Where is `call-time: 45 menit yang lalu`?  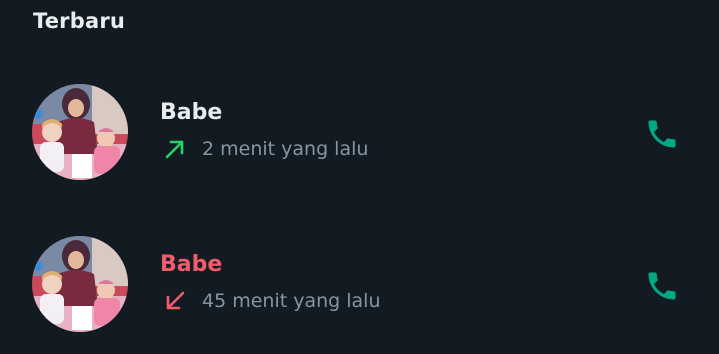 call-time: 45 menit yang lalu is located at coordinates (291, 301).